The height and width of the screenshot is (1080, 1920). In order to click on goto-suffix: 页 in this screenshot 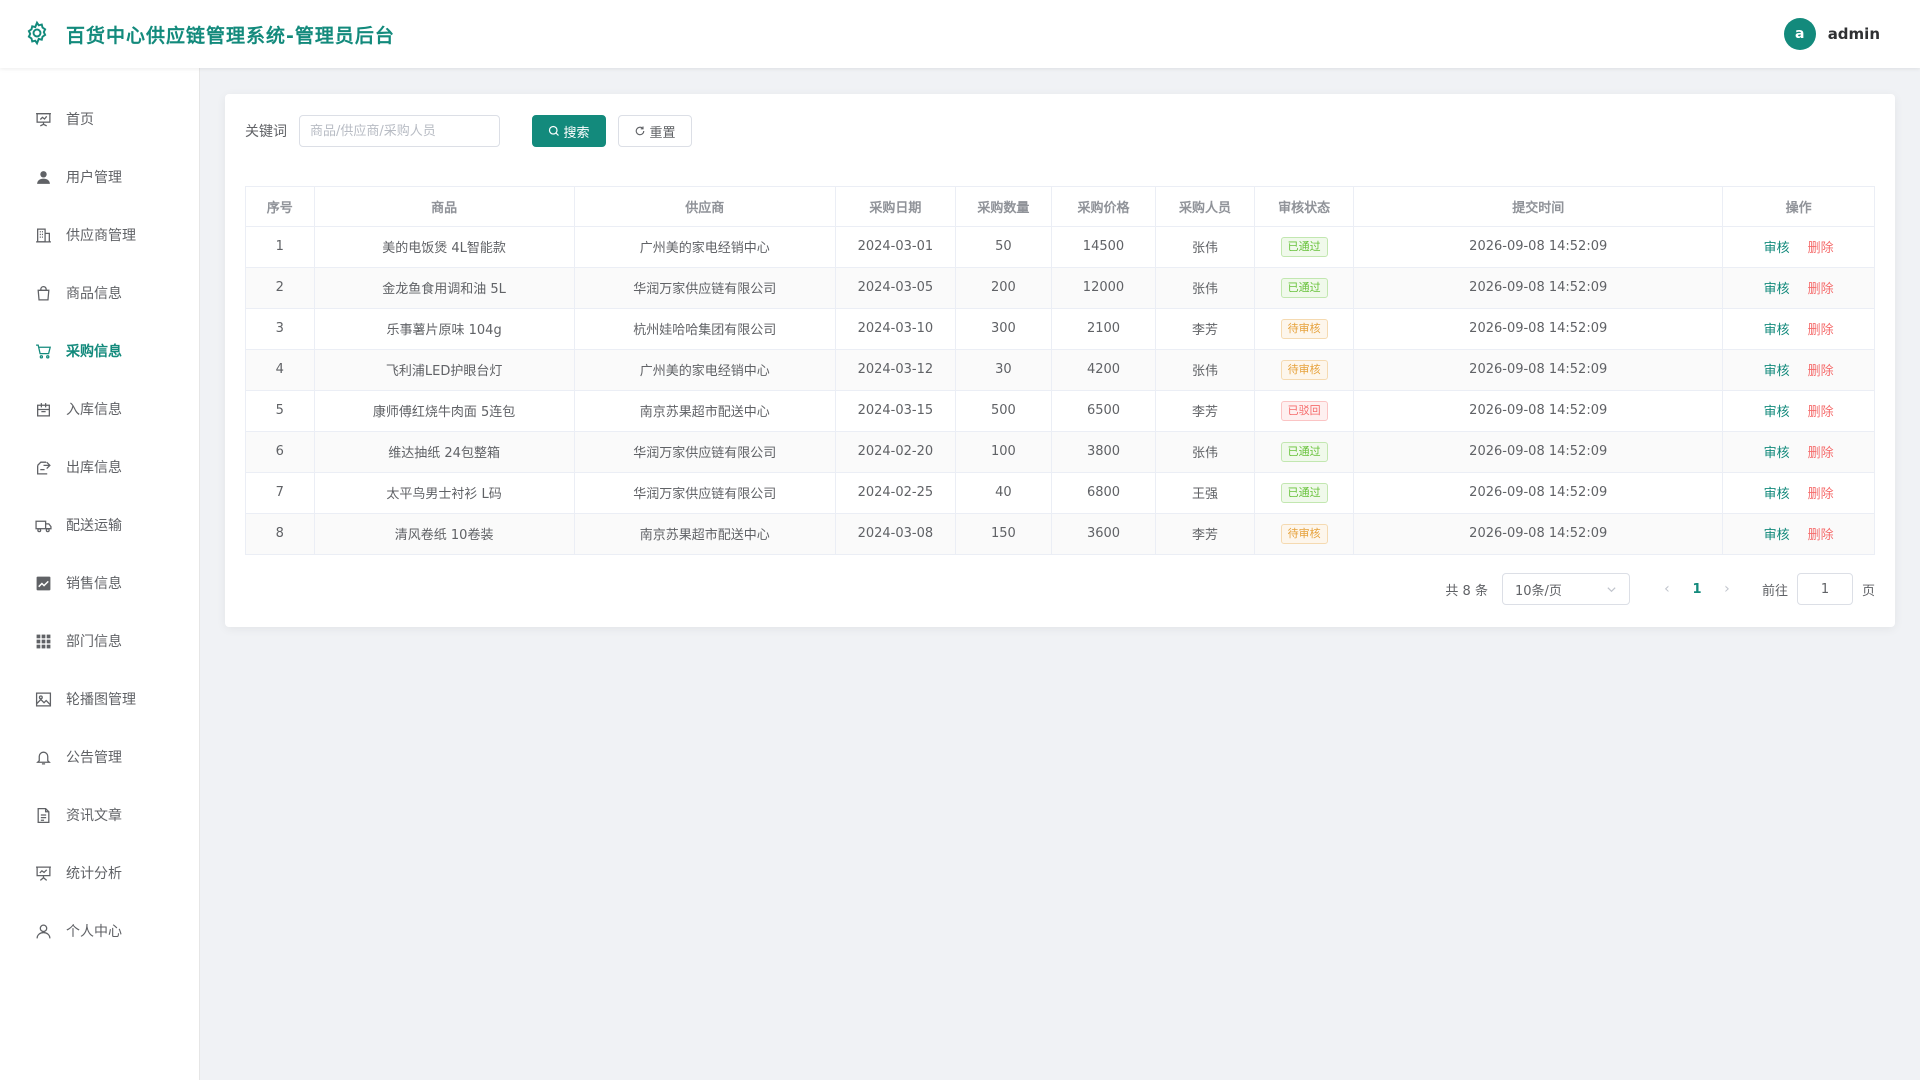, I will do `click(1868, 591)`.